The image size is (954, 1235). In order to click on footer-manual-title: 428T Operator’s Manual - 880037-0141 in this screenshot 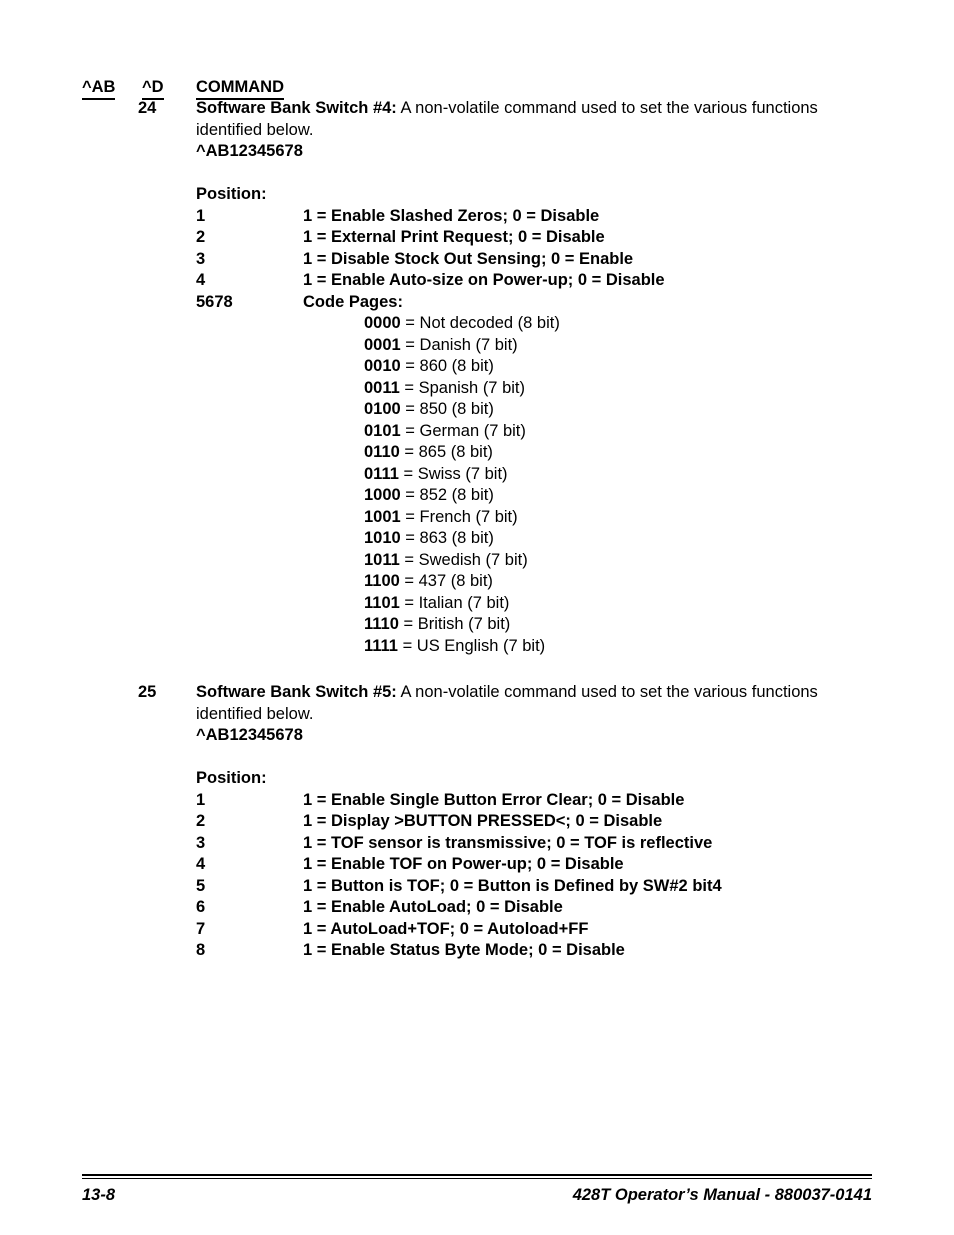, I will do `click(722, 1195)`.